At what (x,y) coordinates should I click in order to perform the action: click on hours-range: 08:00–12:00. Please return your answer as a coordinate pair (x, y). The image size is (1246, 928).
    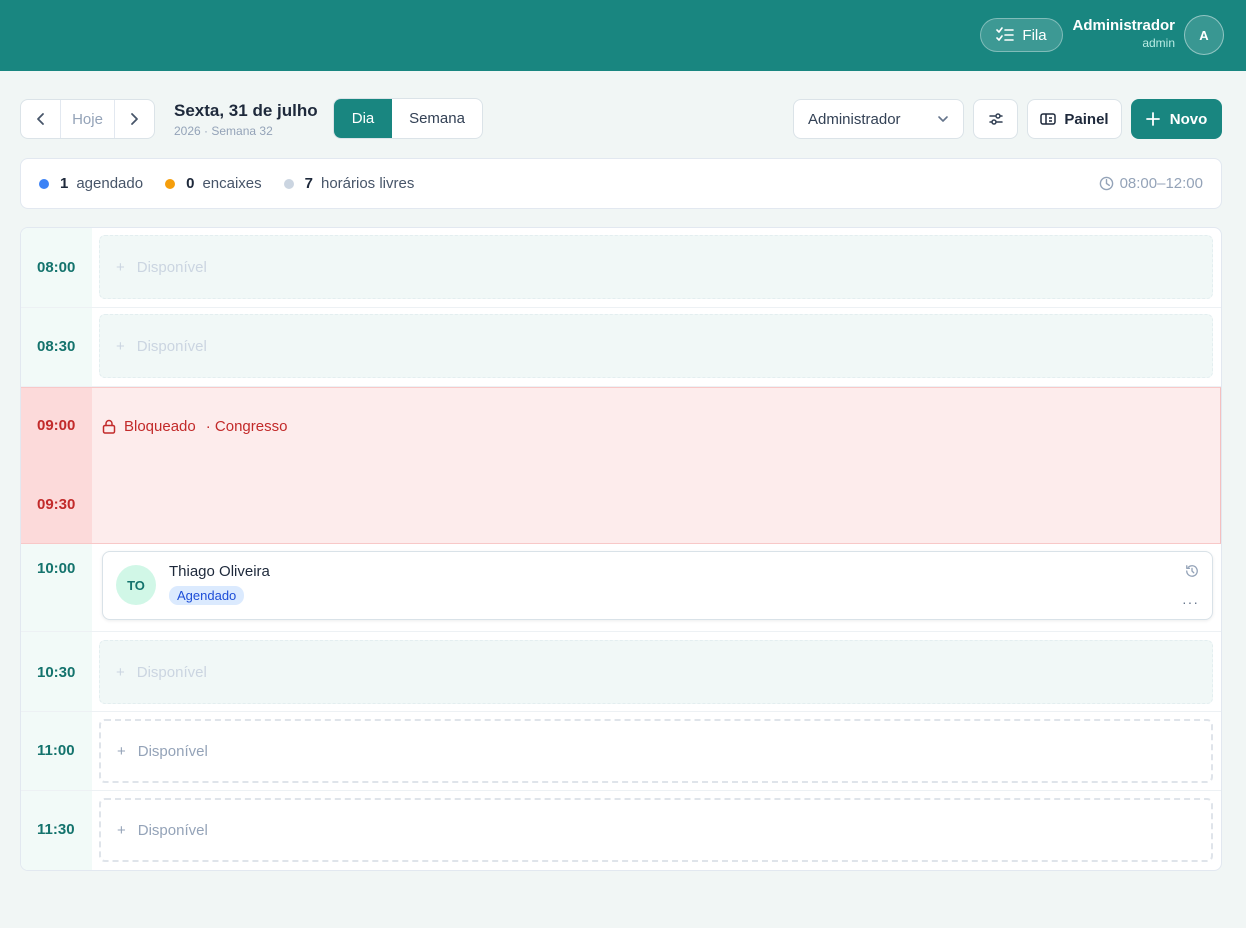
    Looking at the image, I should click on (1151, 183).